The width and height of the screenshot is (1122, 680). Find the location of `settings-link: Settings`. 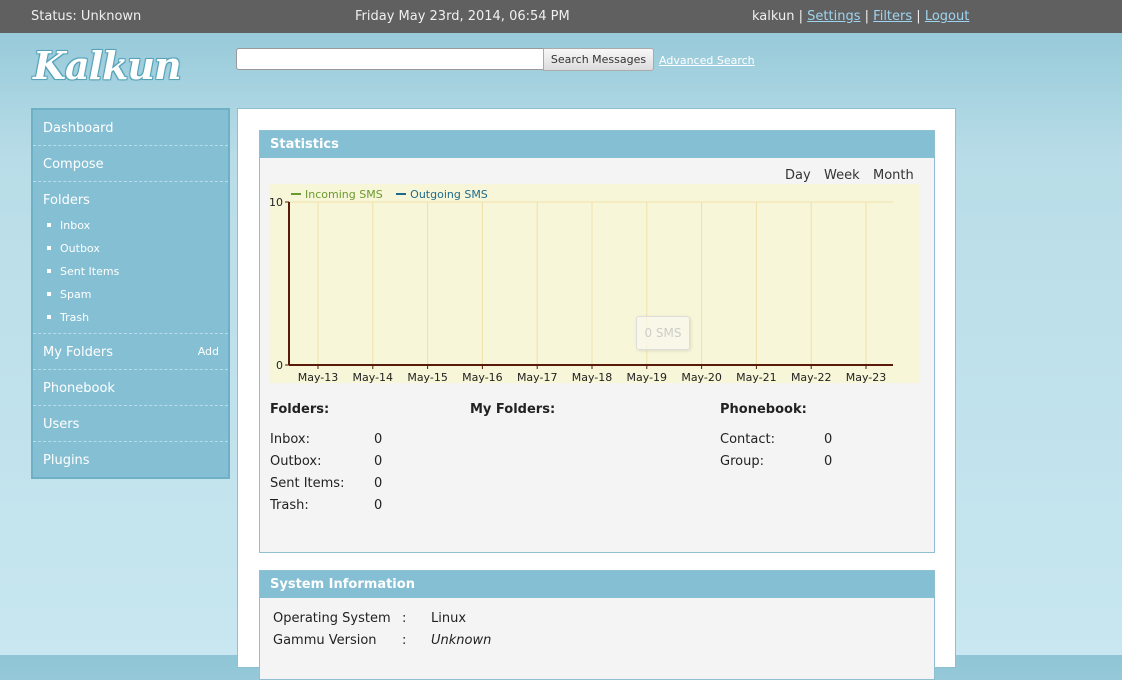

settings-link: Settings is located at coordinates (833, 16).